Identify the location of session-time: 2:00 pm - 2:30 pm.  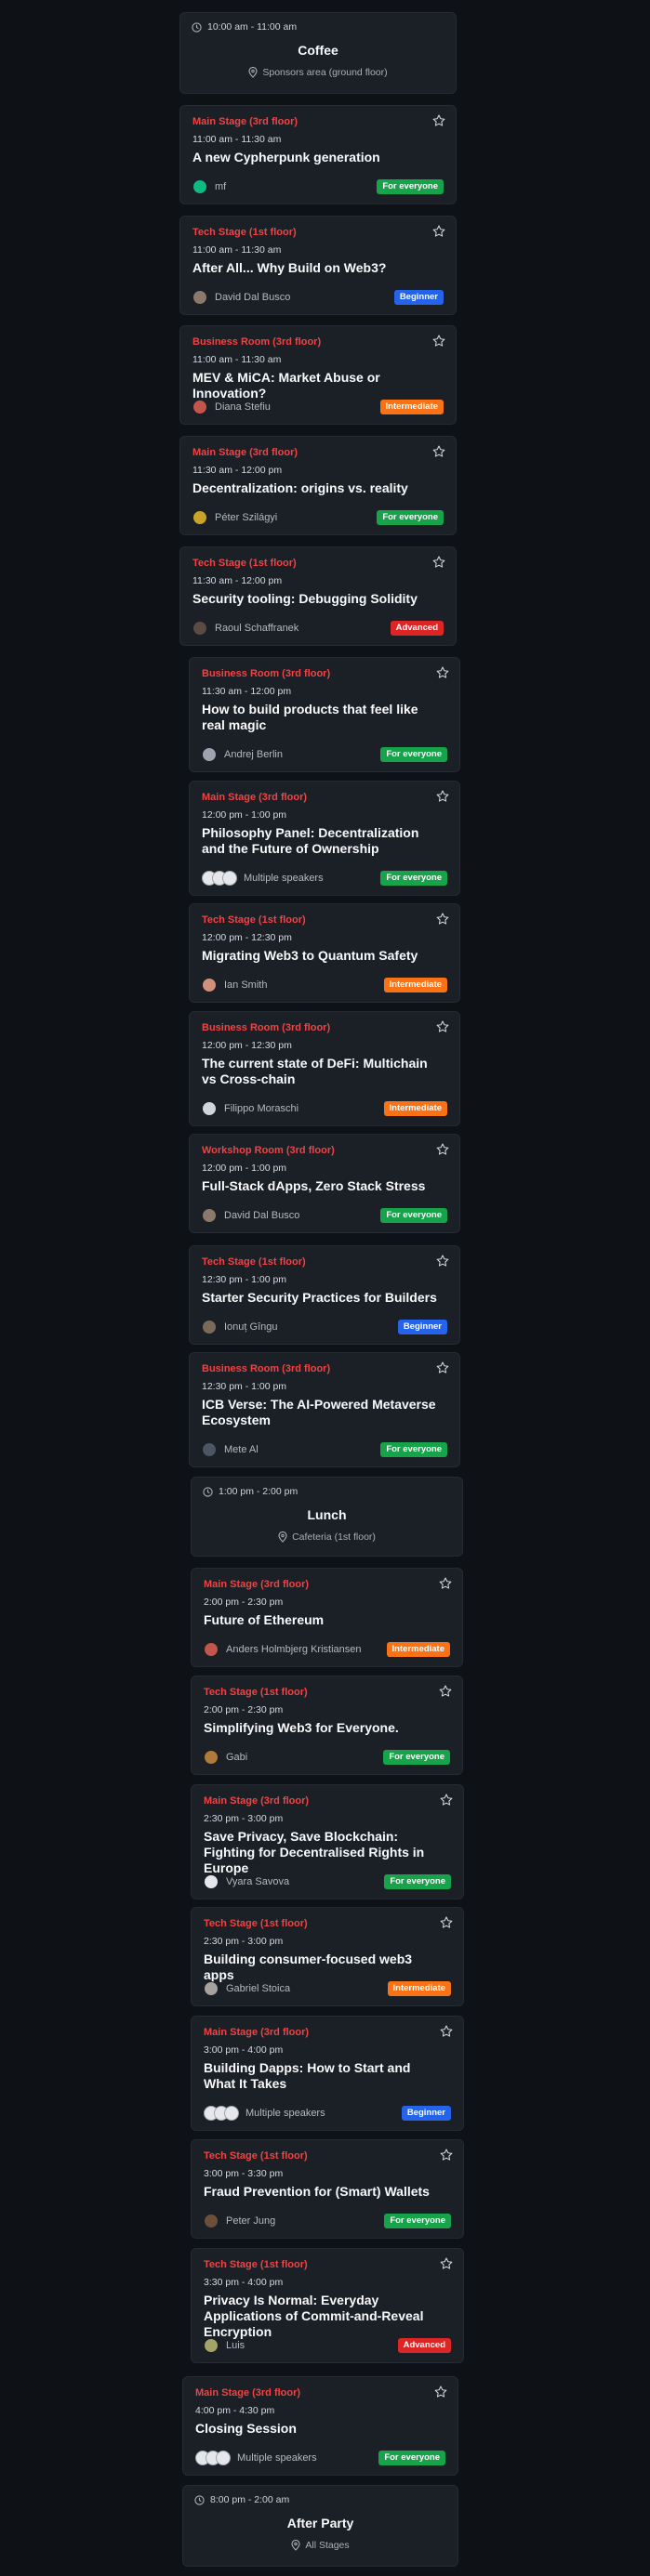
(244, 1709).